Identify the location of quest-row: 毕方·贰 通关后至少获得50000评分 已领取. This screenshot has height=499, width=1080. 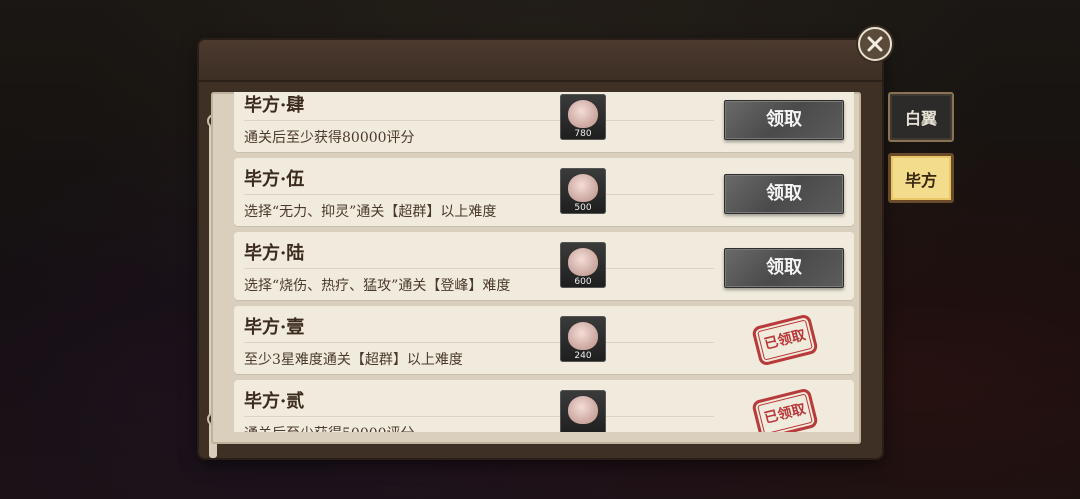
(544, 406).